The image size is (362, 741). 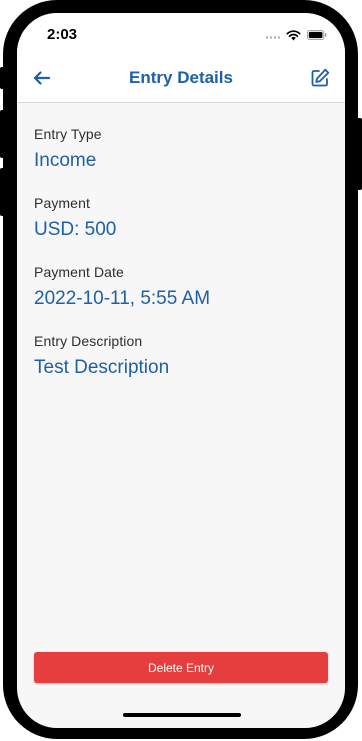 I want to click on edit-button, so click(x=320, y=78).